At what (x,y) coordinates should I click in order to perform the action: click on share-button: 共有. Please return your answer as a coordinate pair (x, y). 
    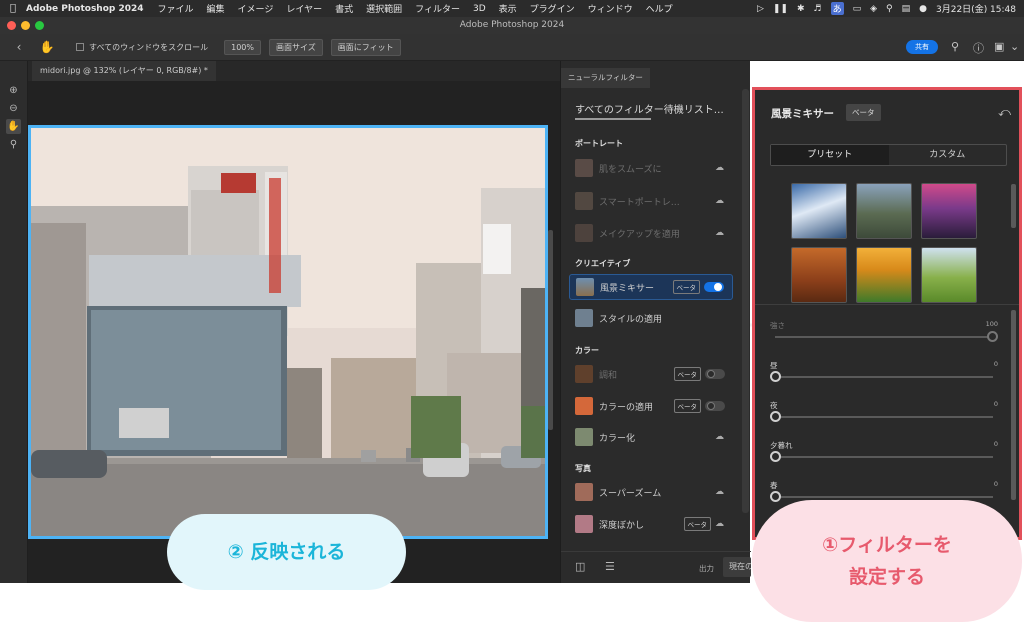
    Looking at the image, I should click on (922, 47).